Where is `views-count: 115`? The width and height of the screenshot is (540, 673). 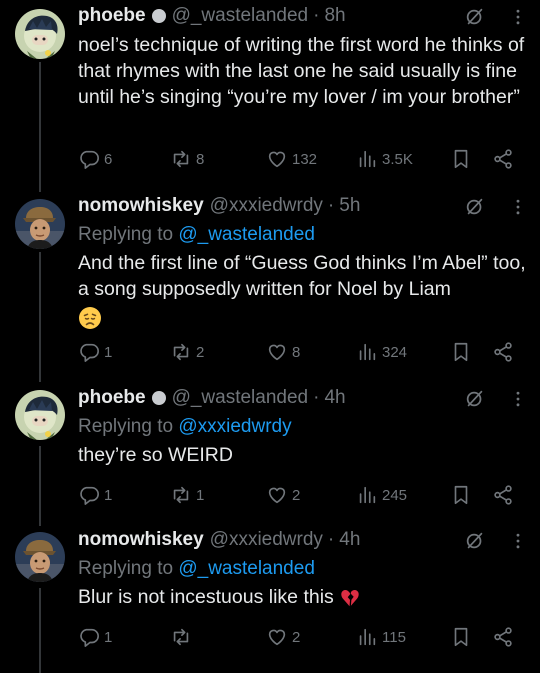 views-count: 115 is located at coordinates (394, 637).